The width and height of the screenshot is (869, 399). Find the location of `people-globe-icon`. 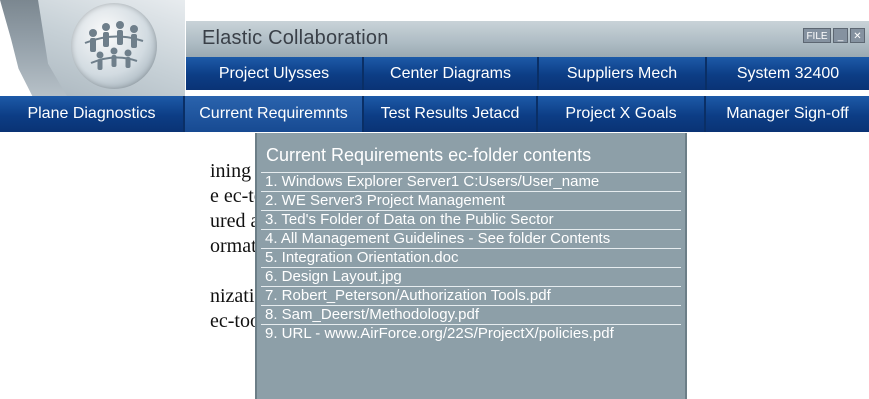

people-globe-icon is located at coordinates (114, 46).